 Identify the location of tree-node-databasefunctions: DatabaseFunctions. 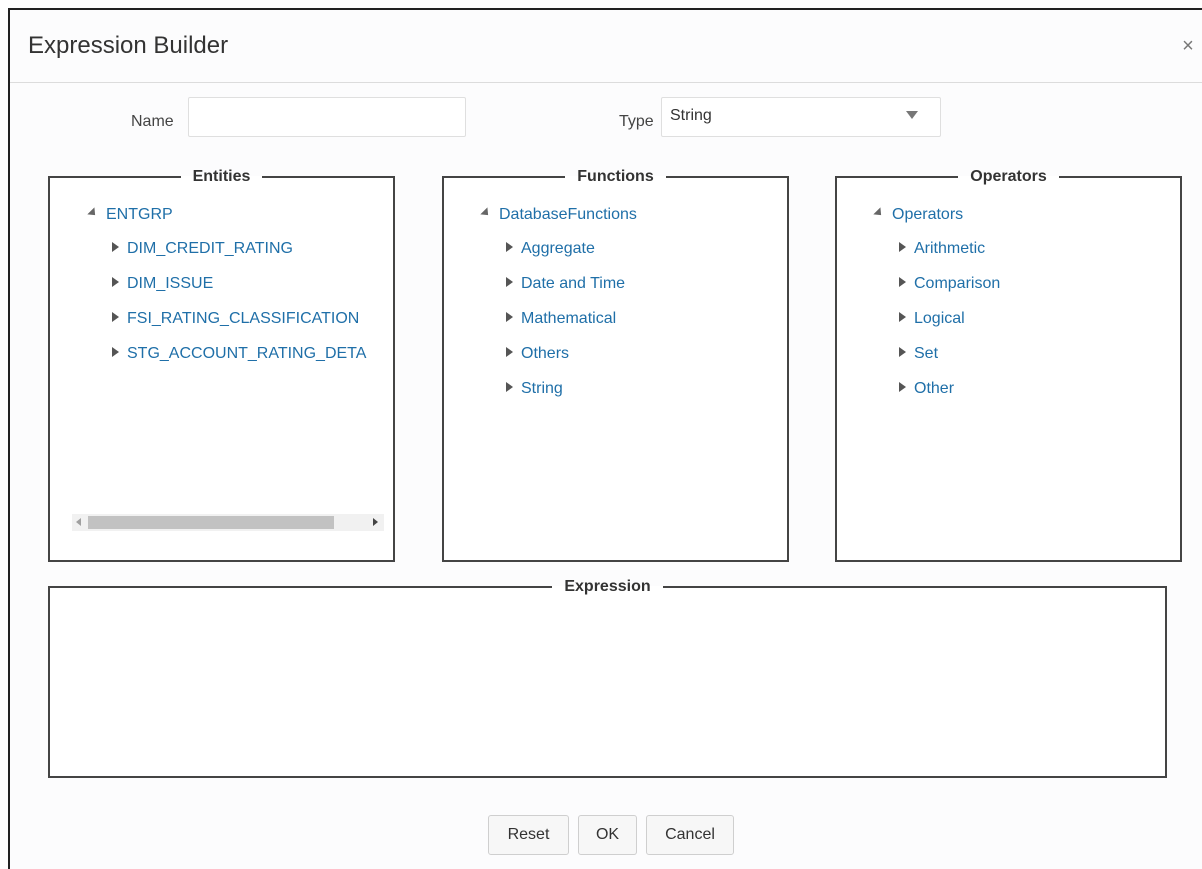
(558, 215).